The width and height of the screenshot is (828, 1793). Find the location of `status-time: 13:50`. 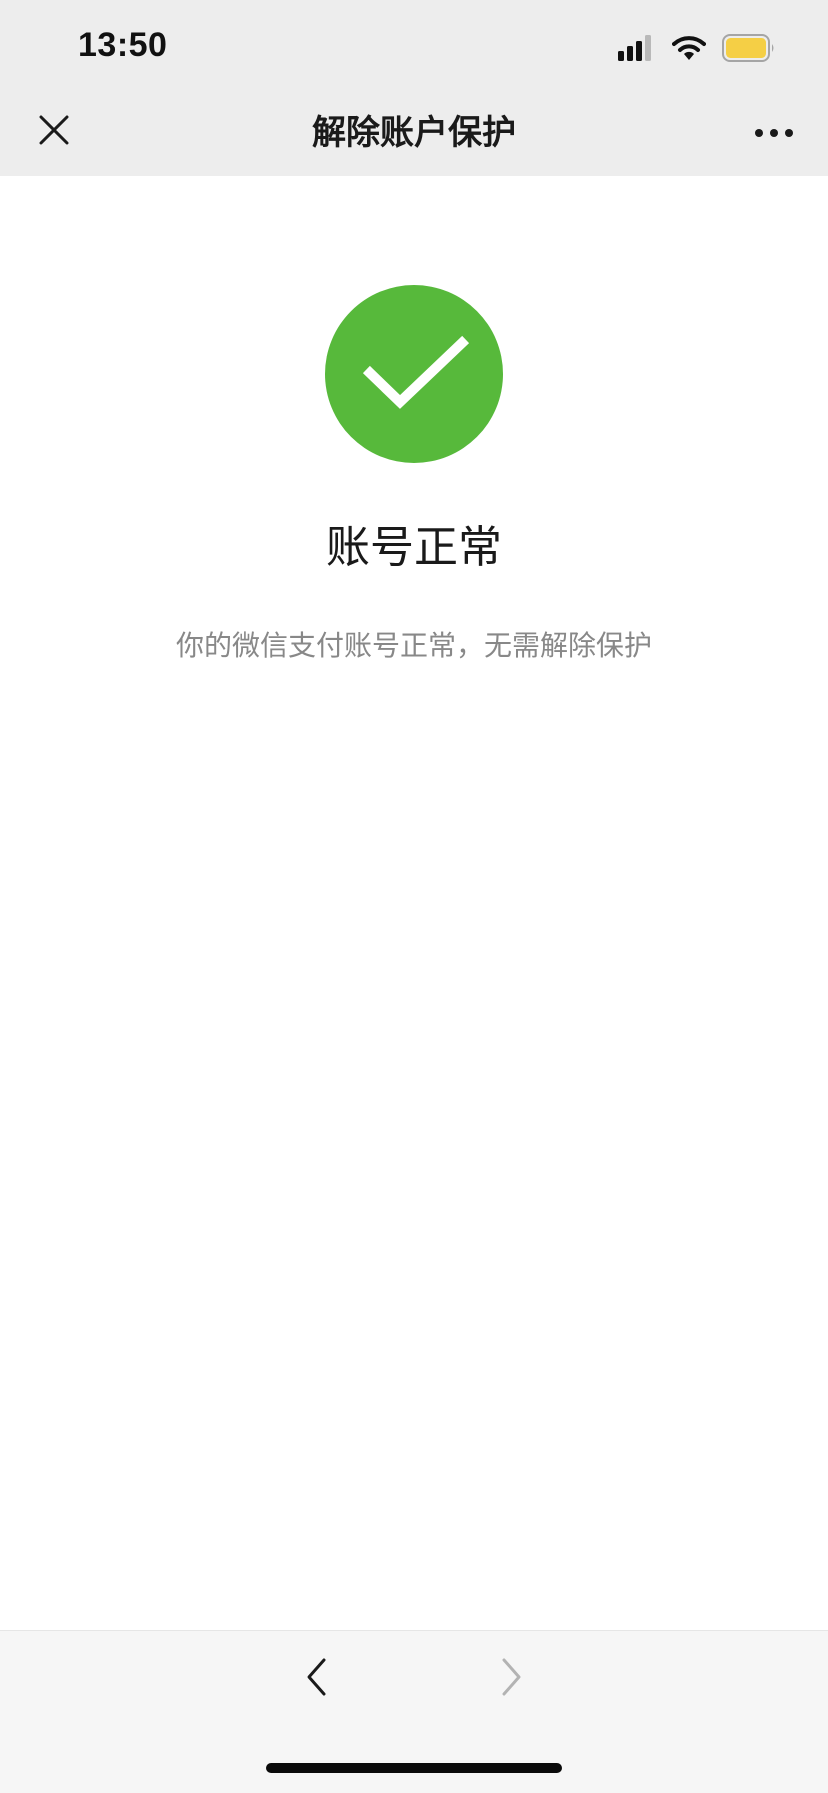

status-time: 13:50 is located at coordinates (123, 45).